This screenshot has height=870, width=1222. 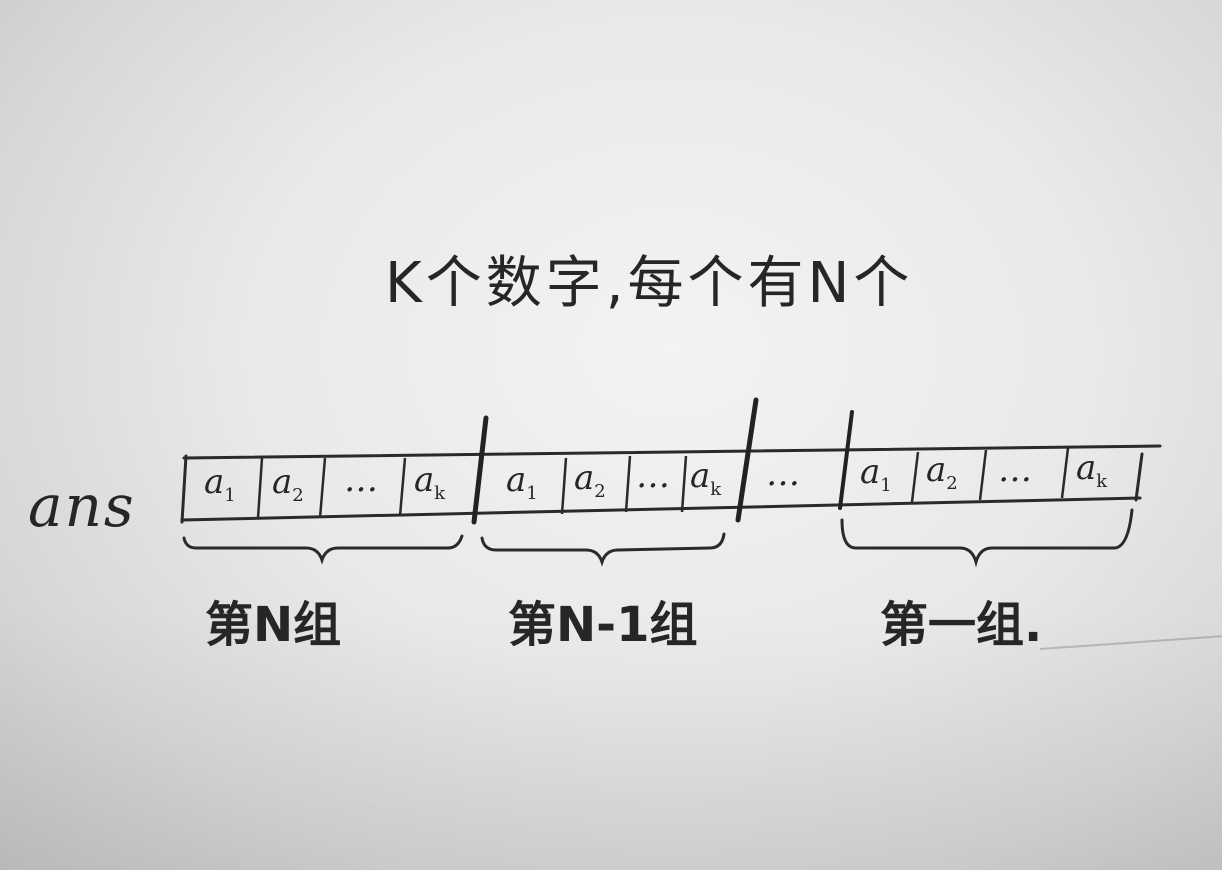 I want to click on array-bottom-border, so click(x=661, y=509).